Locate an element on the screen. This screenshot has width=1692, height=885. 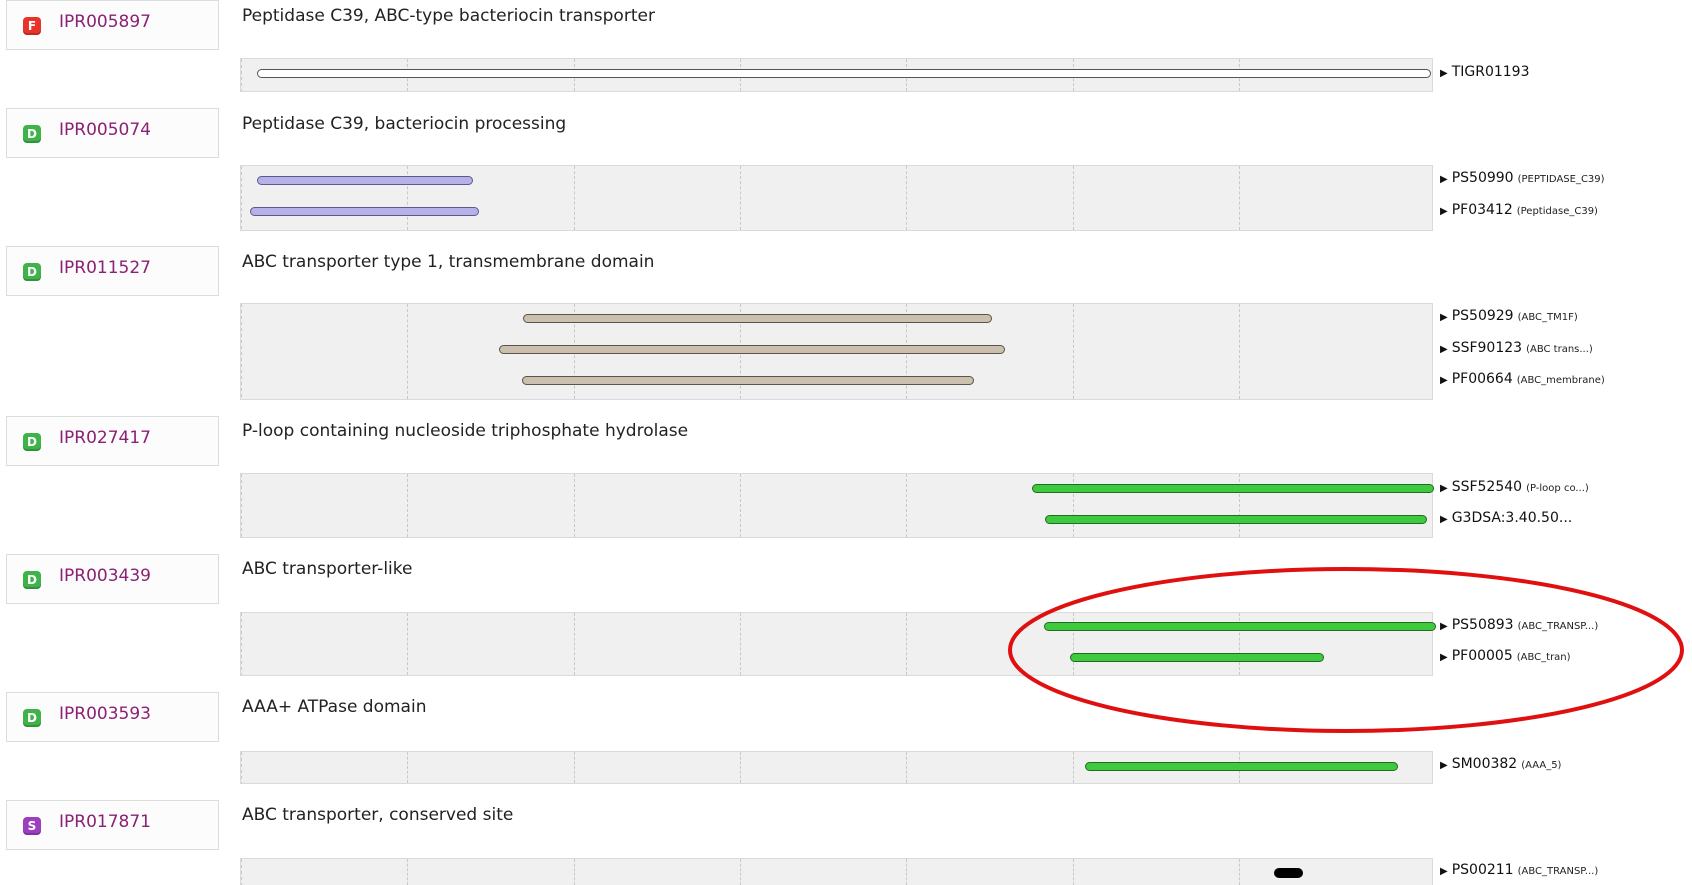
signature-link: ▶ PS50929 (ABC_TM1F) is located at coordinates (1509, 316).